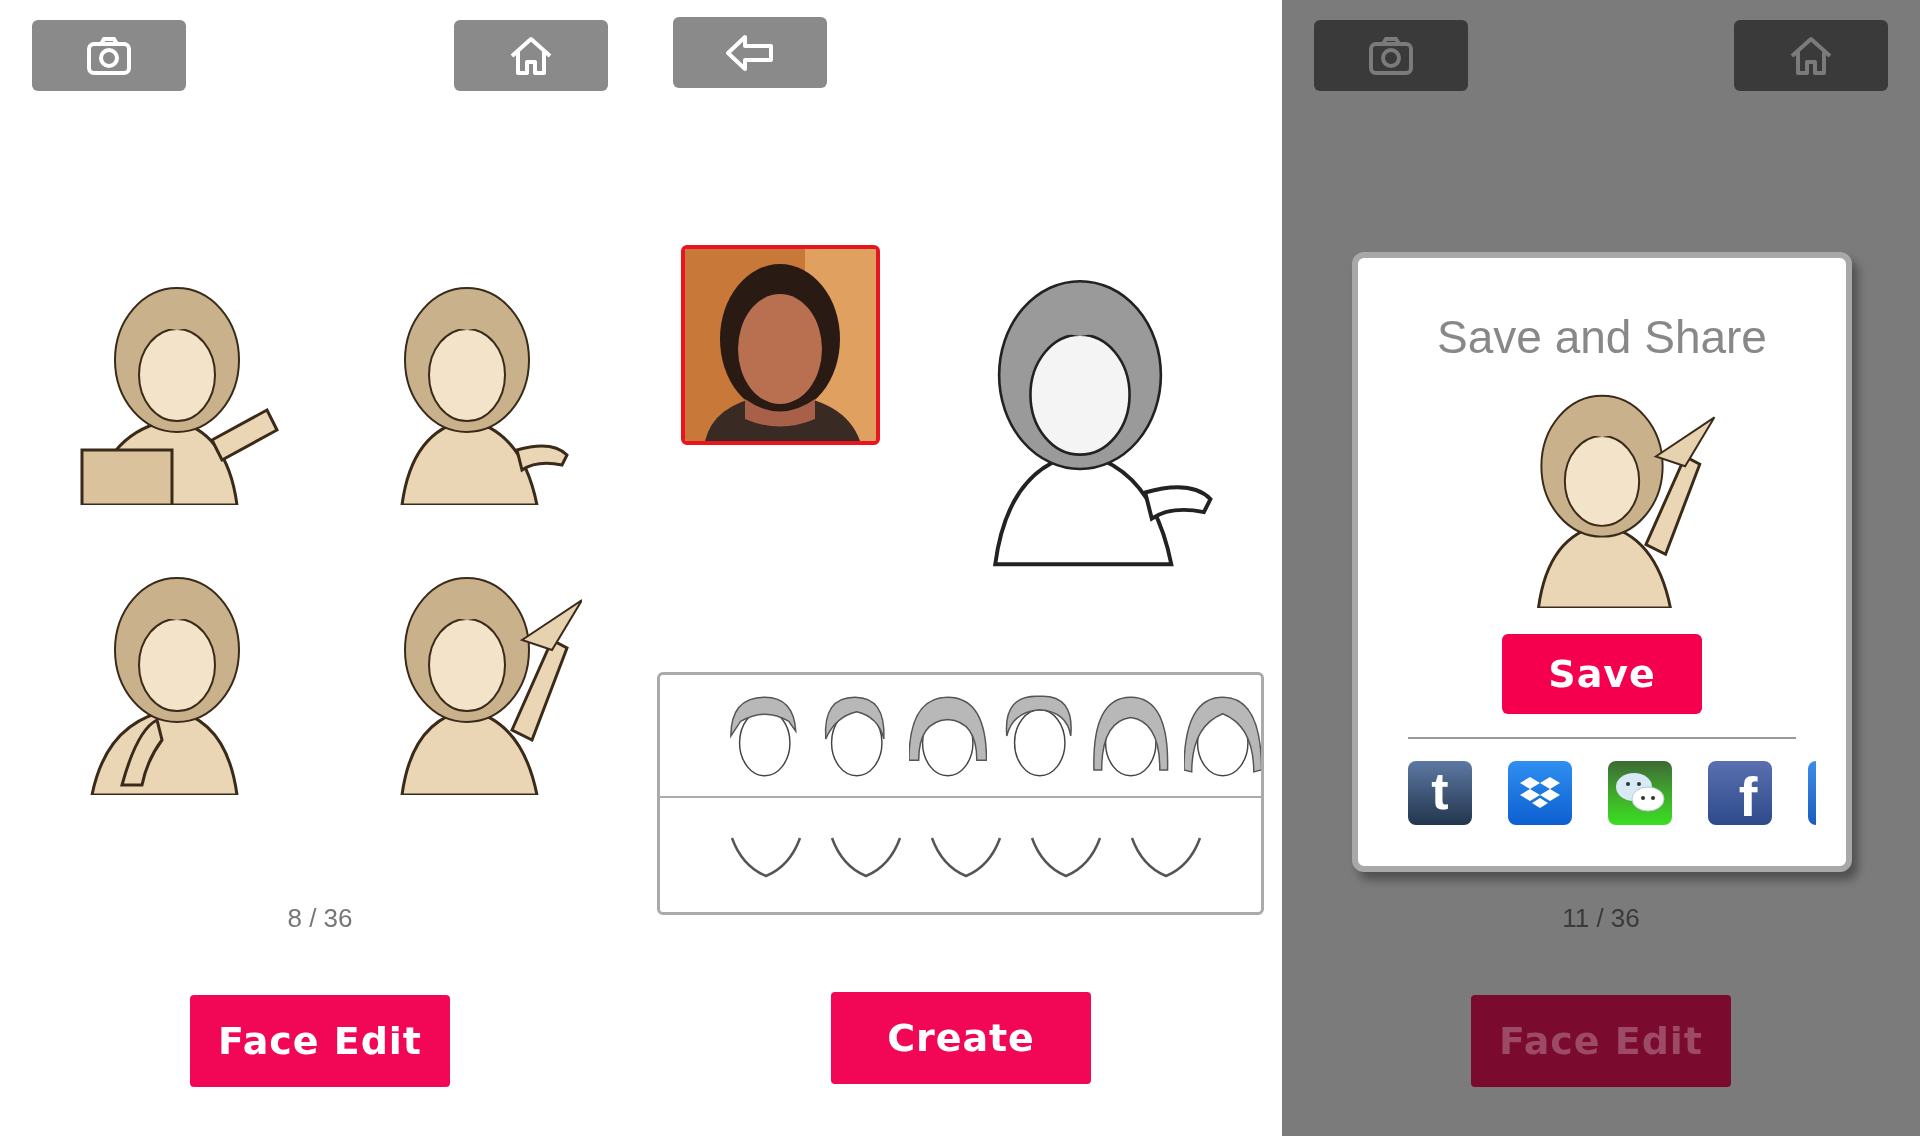 This screenshot has height=1136, width=1920. Describe the element at coordinates (320, 1041) in the screenshot. I see `face-edit-button: Face Edit` at that location.